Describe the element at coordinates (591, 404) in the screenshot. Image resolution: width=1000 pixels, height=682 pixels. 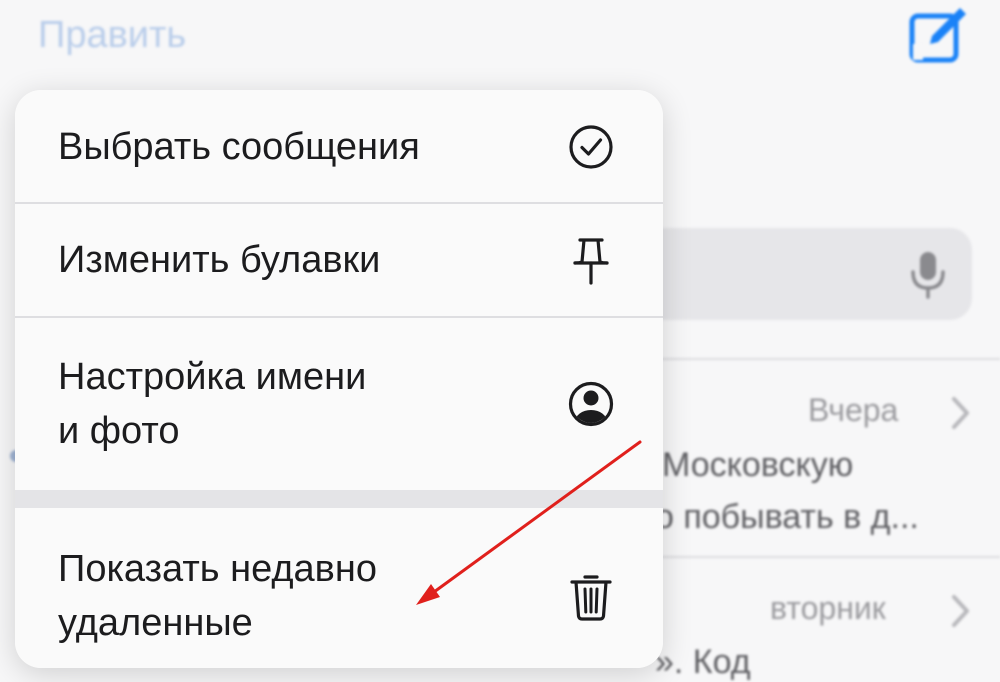
I see `person-circle-icon` at that location.